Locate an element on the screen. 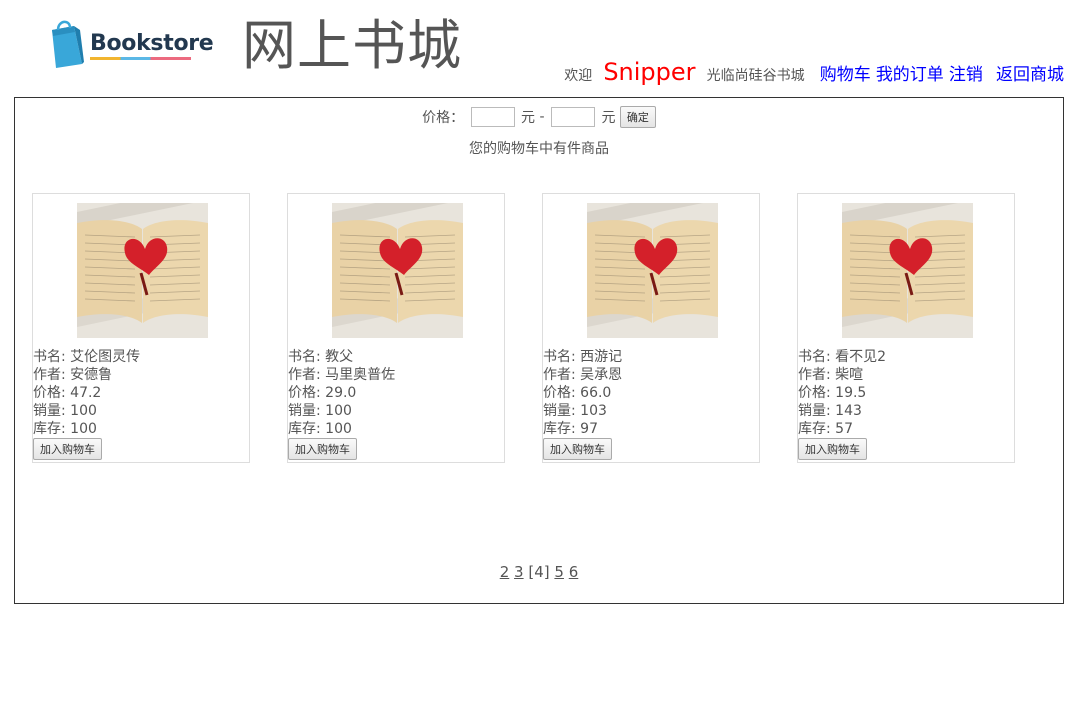  shopping-bag-icon is located at coordinates (68, 44).